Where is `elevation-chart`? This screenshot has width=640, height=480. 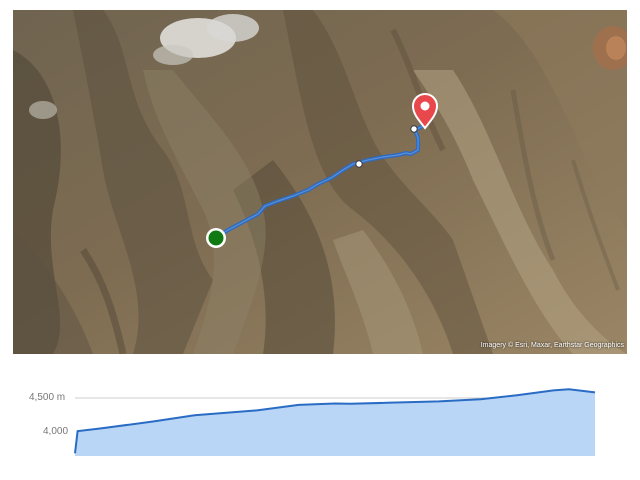
elevation-chart is located at coordinates (335, 422).